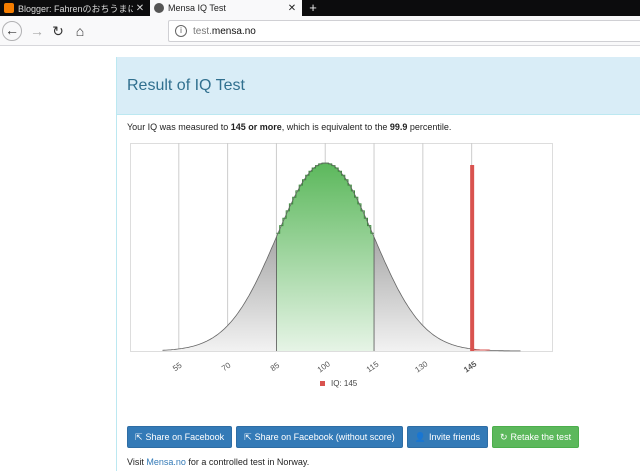 This screenshot has height=471, width=640. Describe the element at coordinates (275, 366) in the screenshot. I see `x-tick-label: 85` at that location.